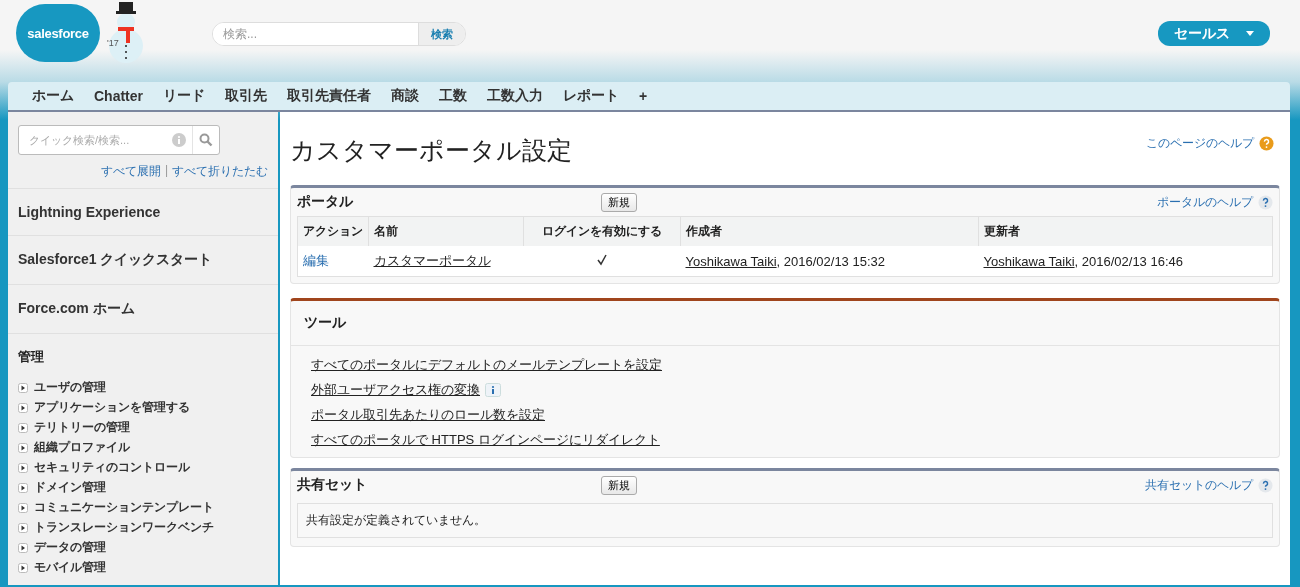  What do you see at coordinates (124, 527) in the screenshot?
I see `item-label: トランスレーションワークベンチ` at bounding box center [124, 527].